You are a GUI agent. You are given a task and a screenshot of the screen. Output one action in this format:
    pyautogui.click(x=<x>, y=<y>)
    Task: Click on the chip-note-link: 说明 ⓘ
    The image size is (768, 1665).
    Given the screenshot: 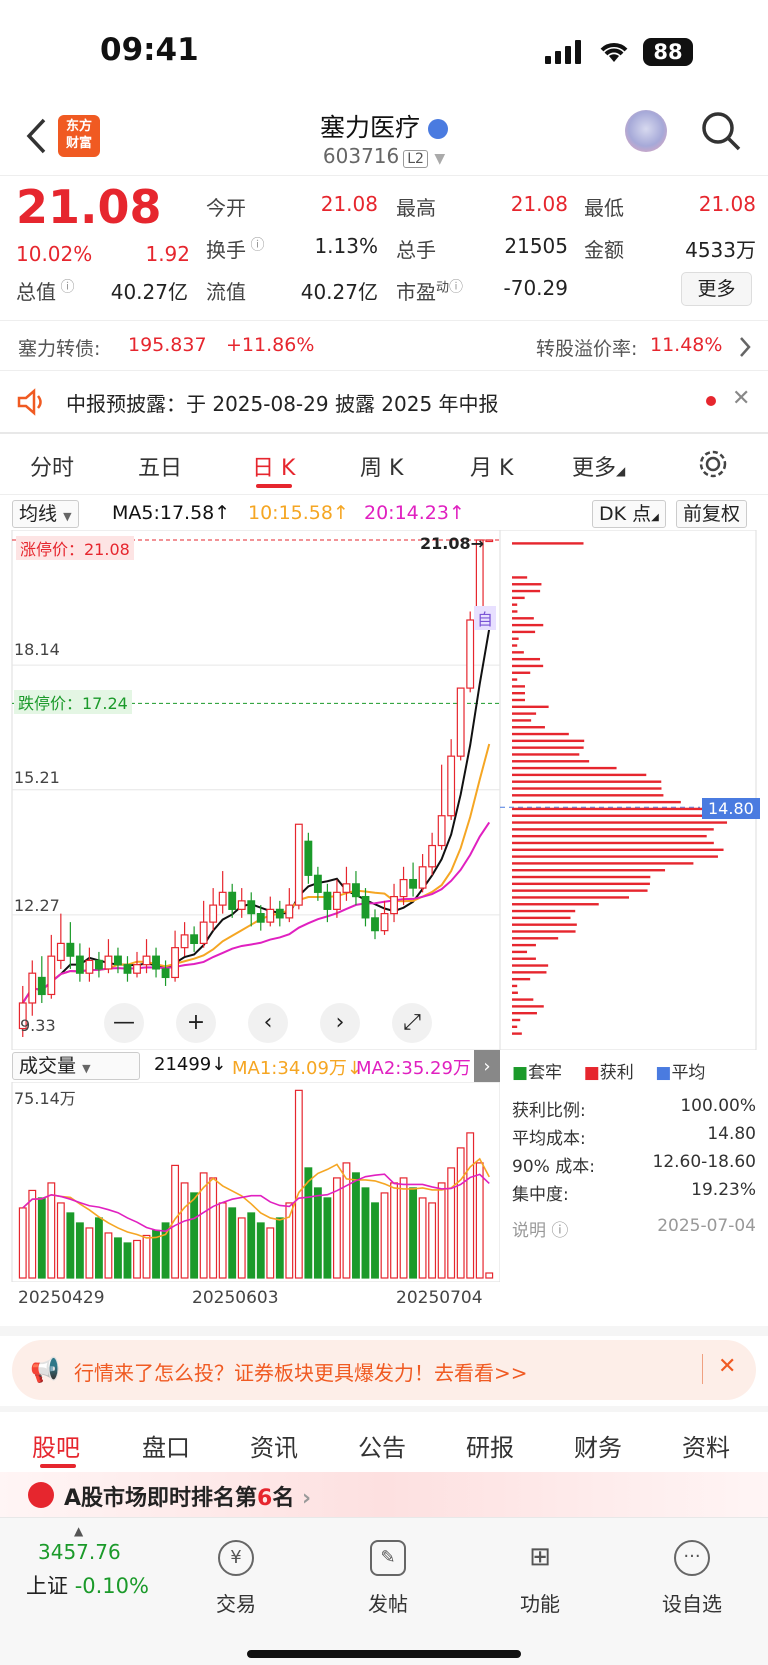 What is the action you would take?
    pyautogui.click(x=540, y=1228)
    